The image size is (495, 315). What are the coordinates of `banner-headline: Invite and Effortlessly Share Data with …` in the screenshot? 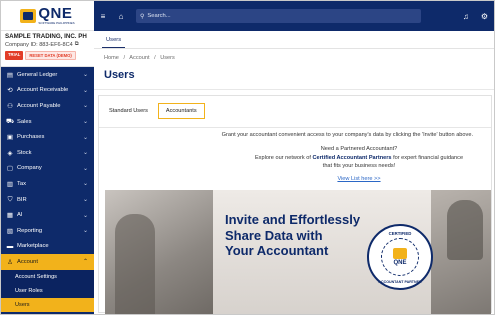 It's located at (292, 235).